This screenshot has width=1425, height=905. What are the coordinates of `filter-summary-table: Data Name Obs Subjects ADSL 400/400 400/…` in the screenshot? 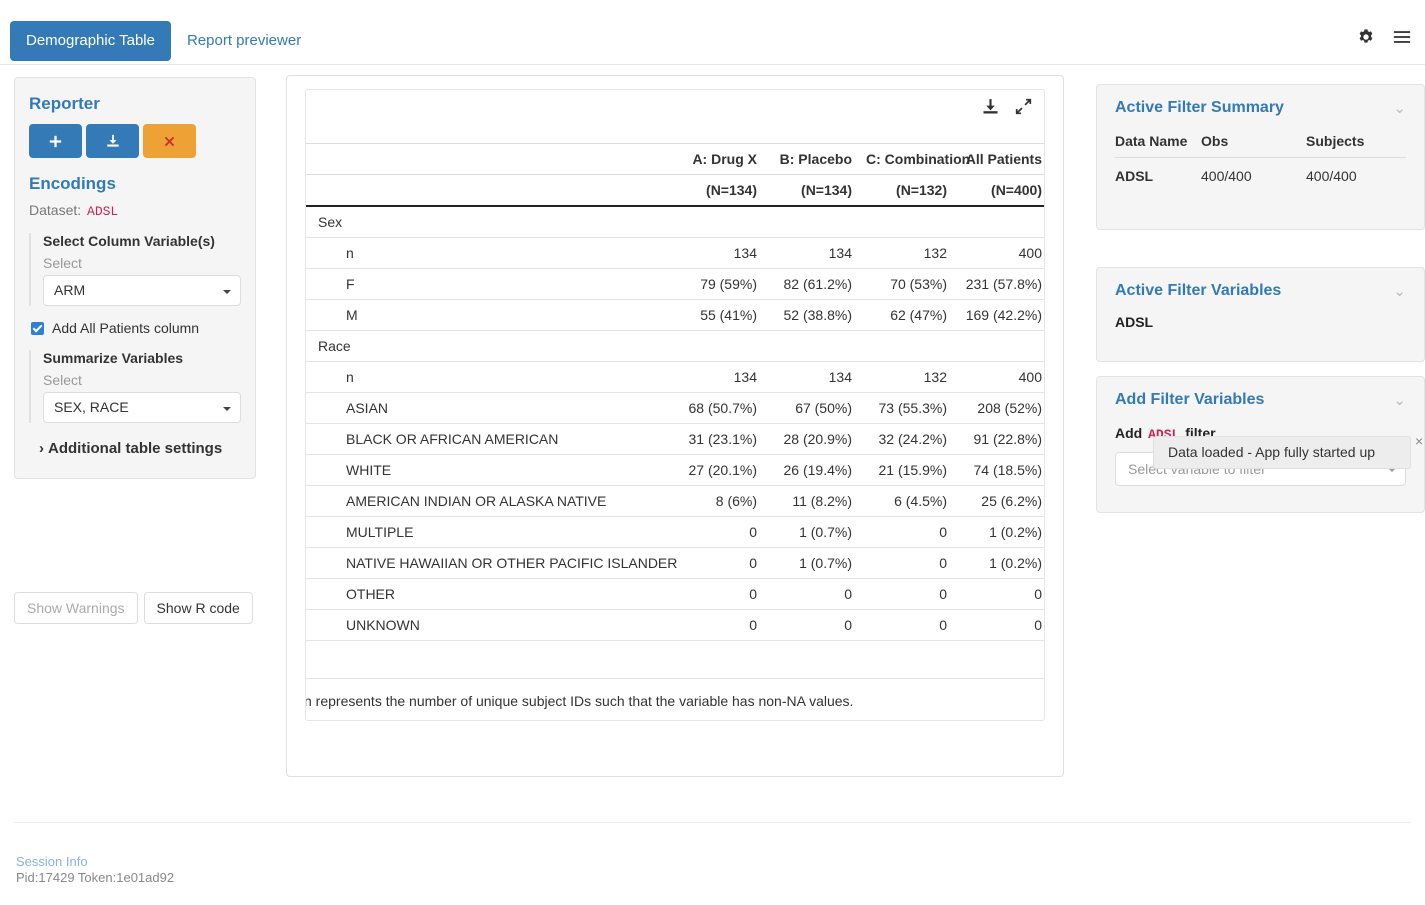 It's located at (1260, 158).